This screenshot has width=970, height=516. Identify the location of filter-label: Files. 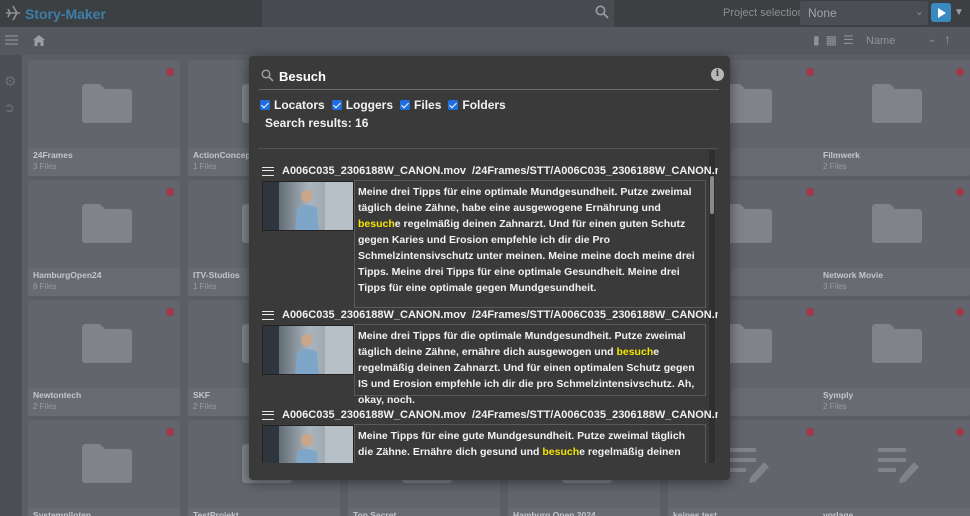
(428, 105).